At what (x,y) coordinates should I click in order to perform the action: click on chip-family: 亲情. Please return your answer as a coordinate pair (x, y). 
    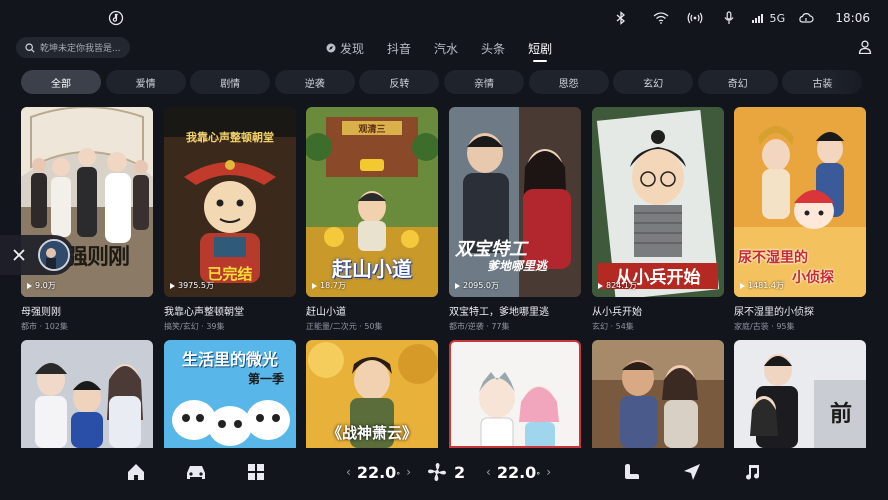
    Looking at the image, I should click on (483, 82).